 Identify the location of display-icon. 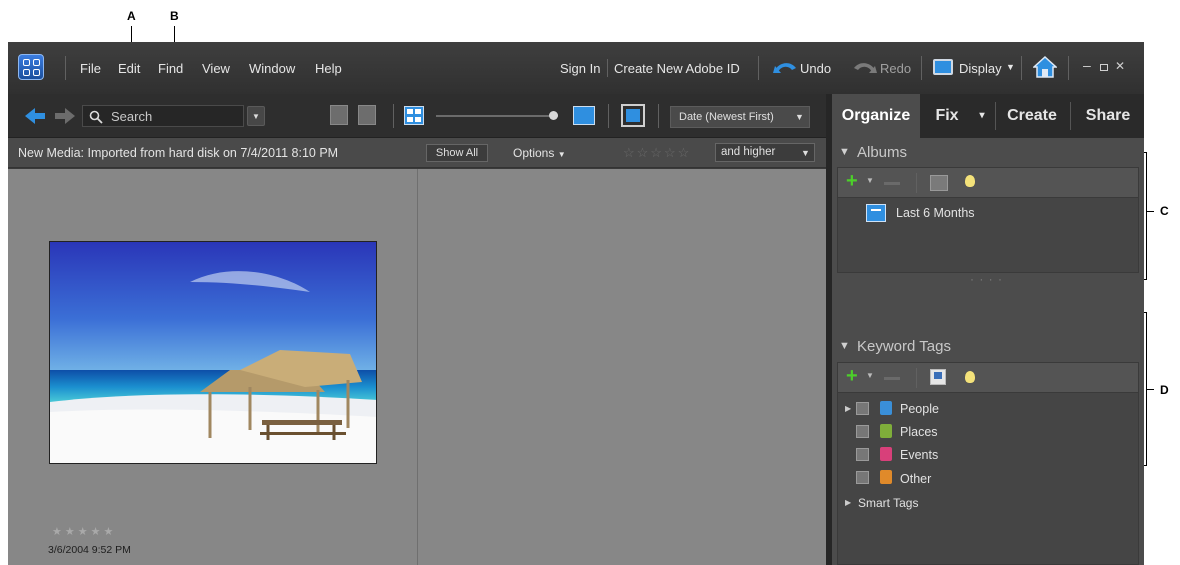
(943, 67).